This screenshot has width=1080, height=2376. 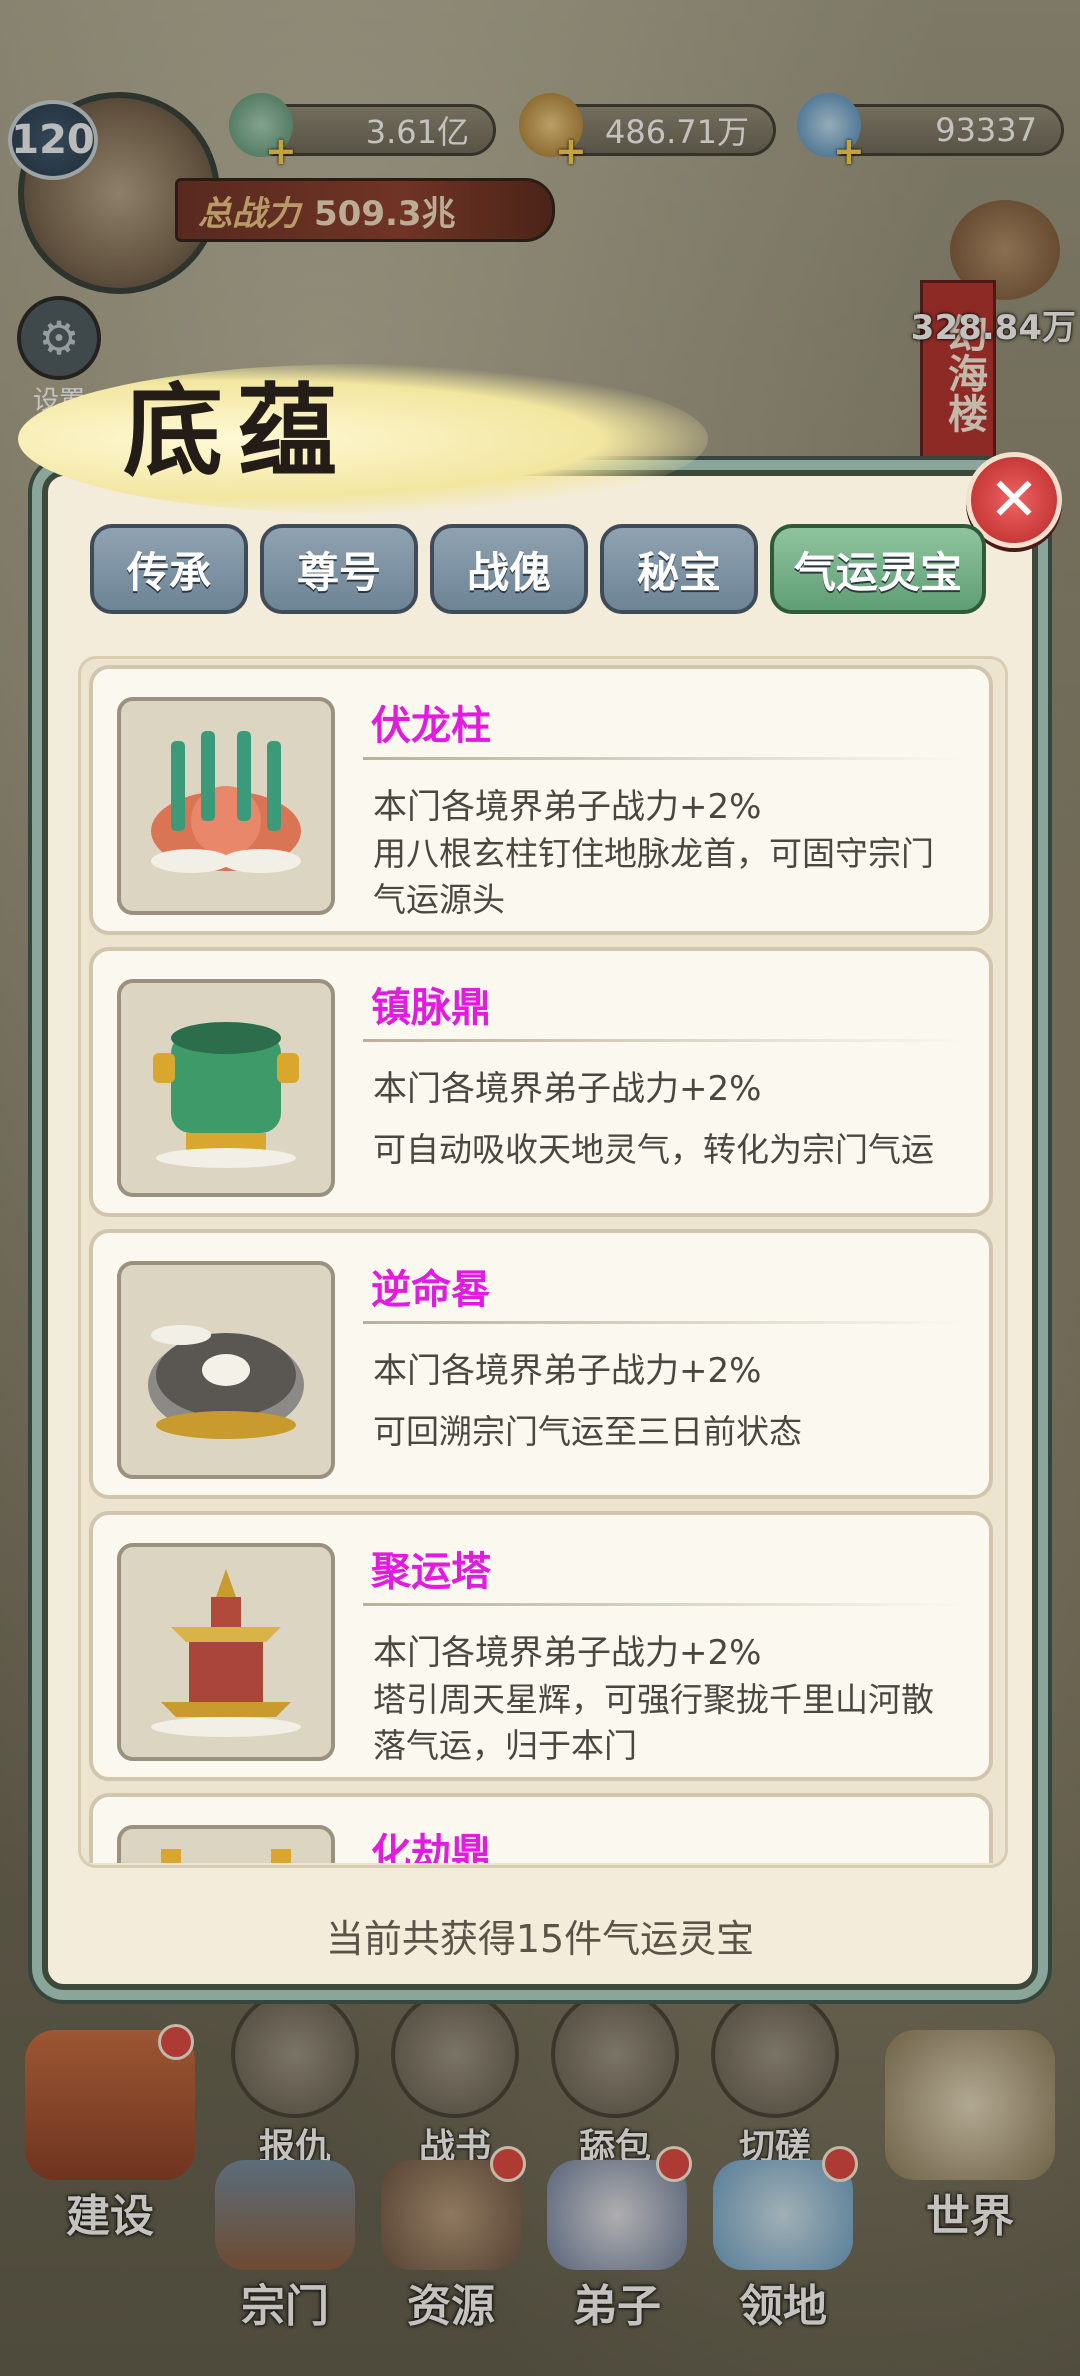 What do you see at coordinates (226, 1652) in the screenshot?
I see `pagoda-icon` at bounding box center [226, 1652].